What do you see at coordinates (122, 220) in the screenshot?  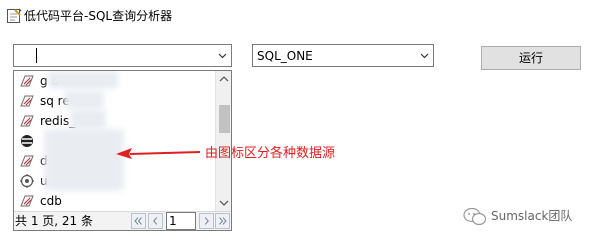 I see `pager: 共 1 页, 21 条 1` at bounding box center [122, 220].